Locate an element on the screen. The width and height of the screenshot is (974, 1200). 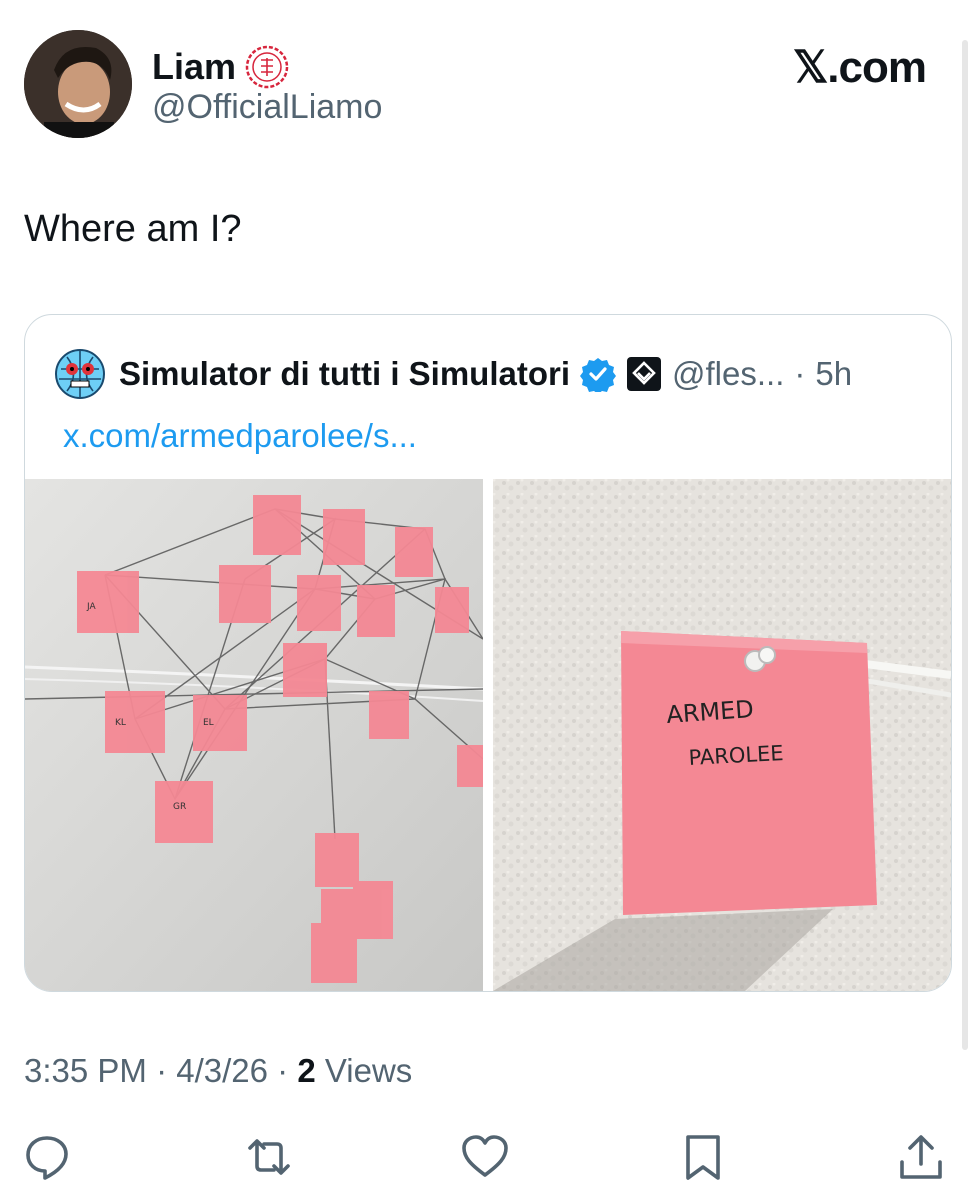
like-icon is located at coordinates (485, 1157).